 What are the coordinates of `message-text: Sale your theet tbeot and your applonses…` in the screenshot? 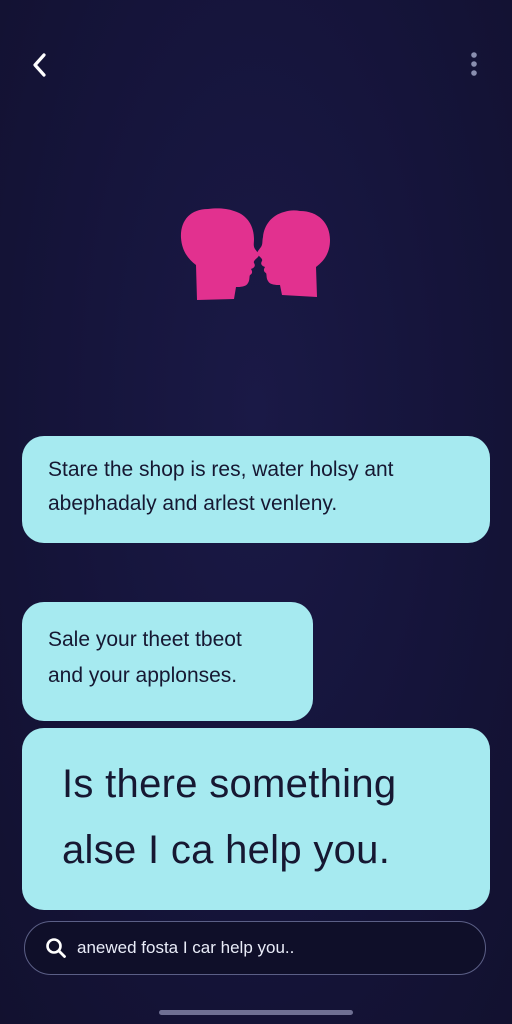 It's located at (145, 657).